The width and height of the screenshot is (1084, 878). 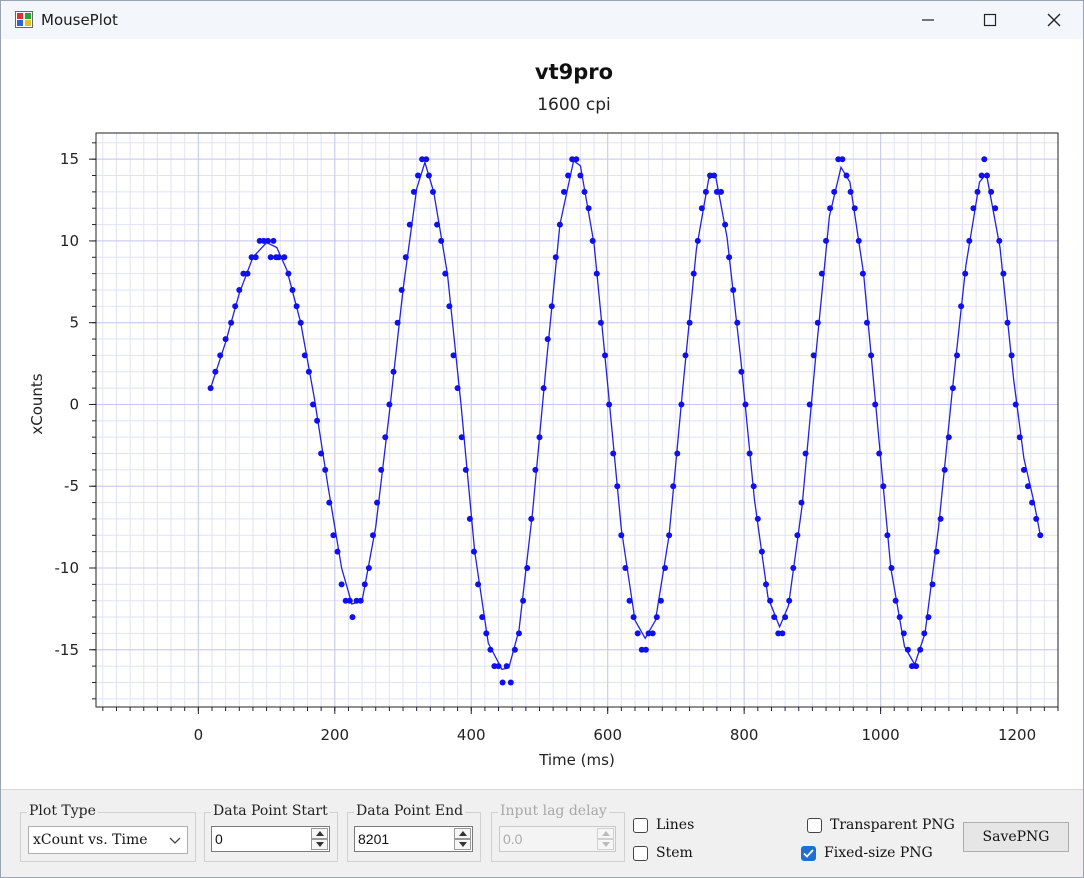 I want to click on dp-start-input: 0, so click(x=270, y=839).